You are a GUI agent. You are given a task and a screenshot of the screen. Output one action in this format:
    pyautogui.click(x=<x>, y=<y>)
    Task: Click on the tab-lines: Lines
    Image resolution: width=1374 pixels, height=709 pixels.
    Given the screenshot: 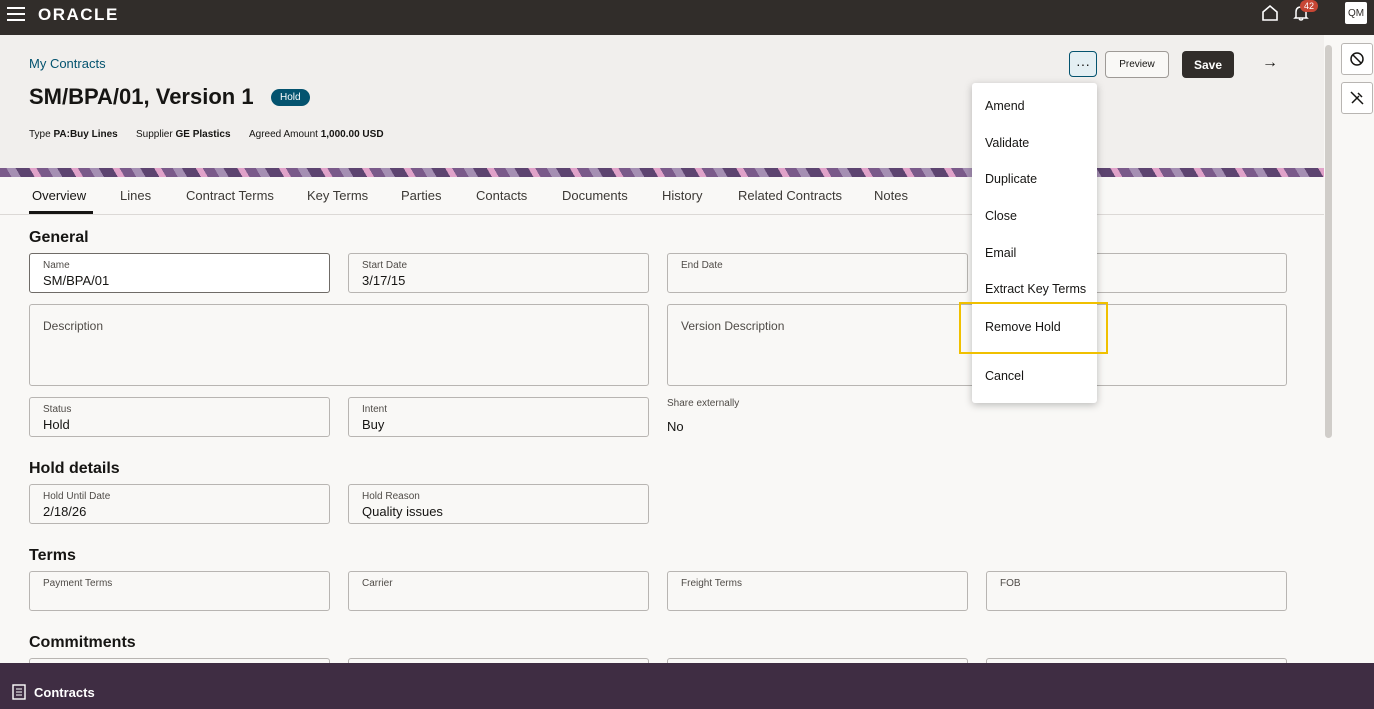 What is the action you would take?
    pyautogui.click(x=135, y=195)
    